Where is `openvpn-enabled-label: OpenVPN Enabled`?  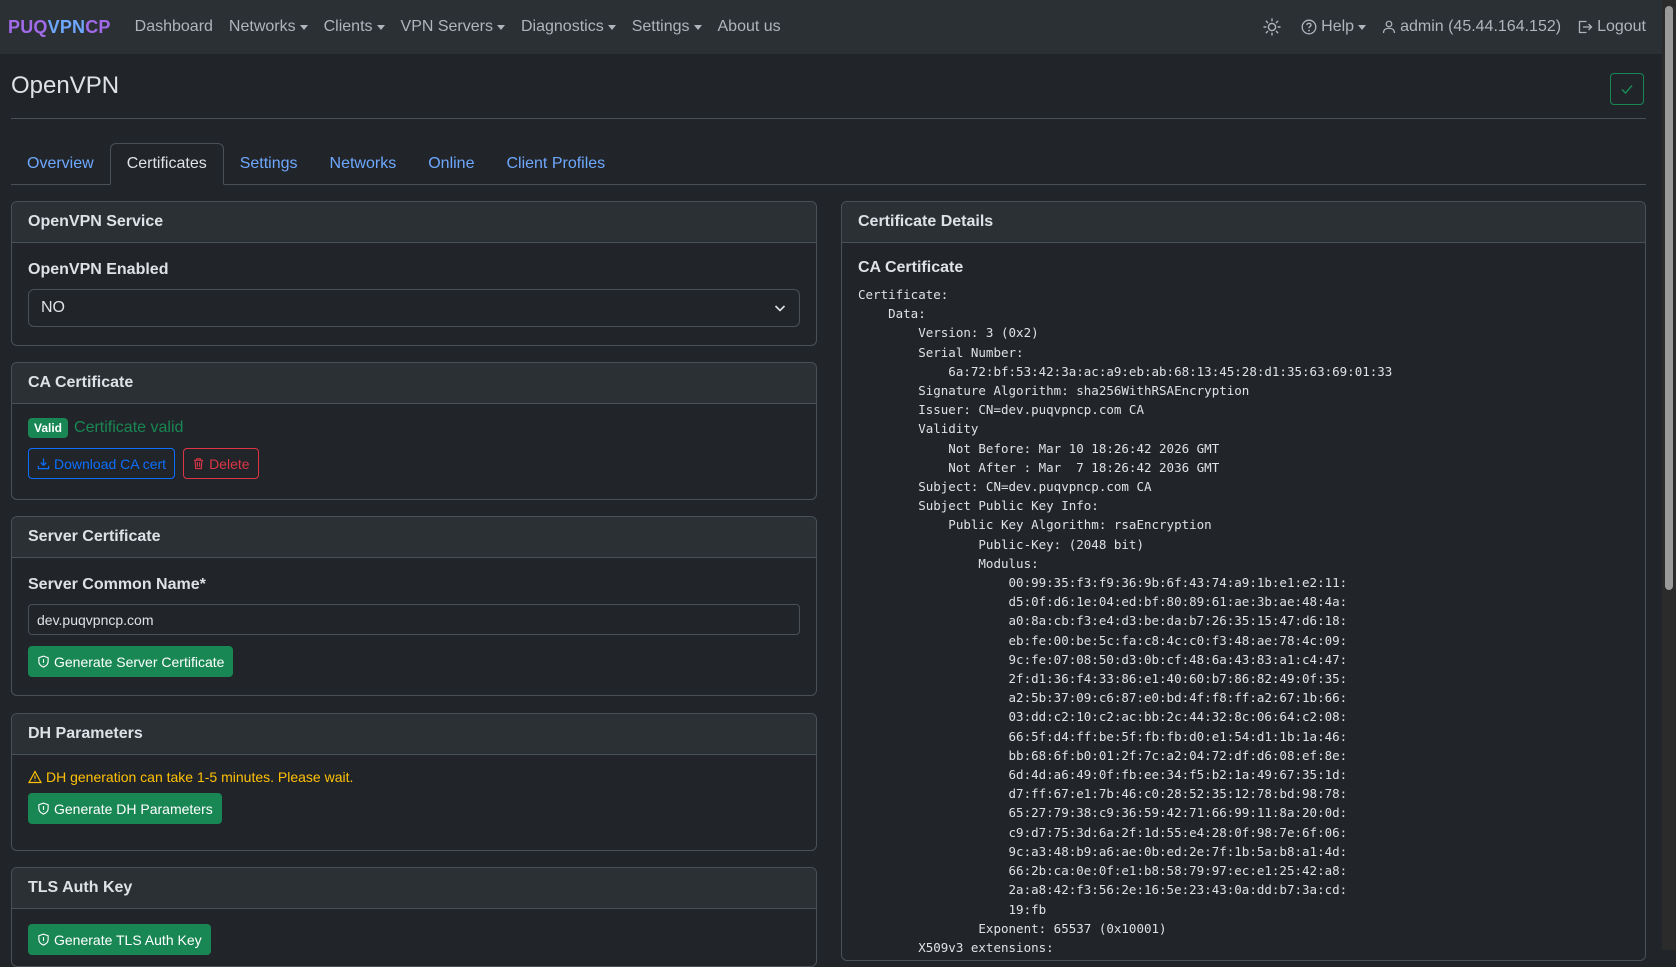
openvpn-enabled-label: OpenVPN Enabled is located at coordinates (98, 269).